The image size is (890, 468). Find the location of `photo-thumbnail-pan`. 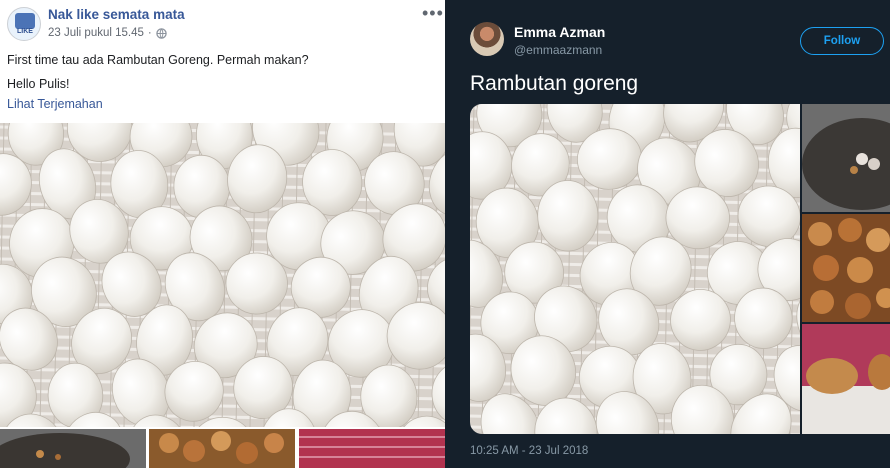

photo-thumbnail-pan is located at coordinates (73, 448).